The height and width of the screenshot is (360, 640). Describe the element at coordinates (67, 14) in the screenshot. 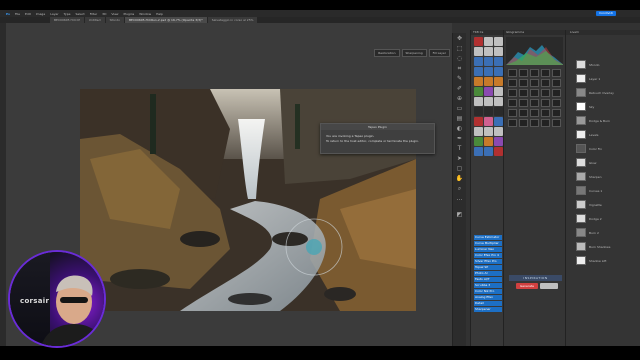

I see `menu-item-type: Type` at that location.